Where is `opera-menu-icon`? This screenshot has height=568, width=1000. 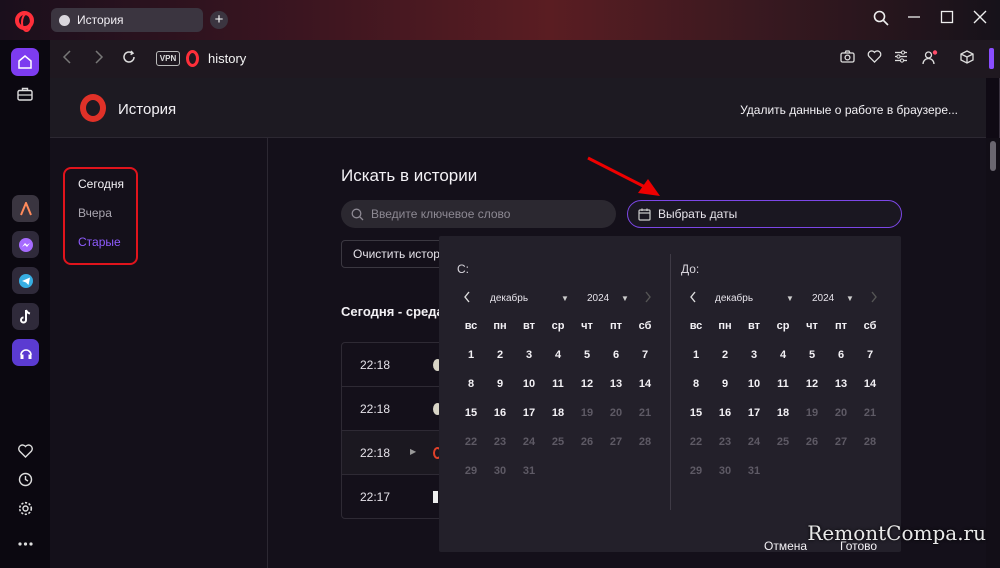 opera-menu-icon is located at coordinates (24, 21).